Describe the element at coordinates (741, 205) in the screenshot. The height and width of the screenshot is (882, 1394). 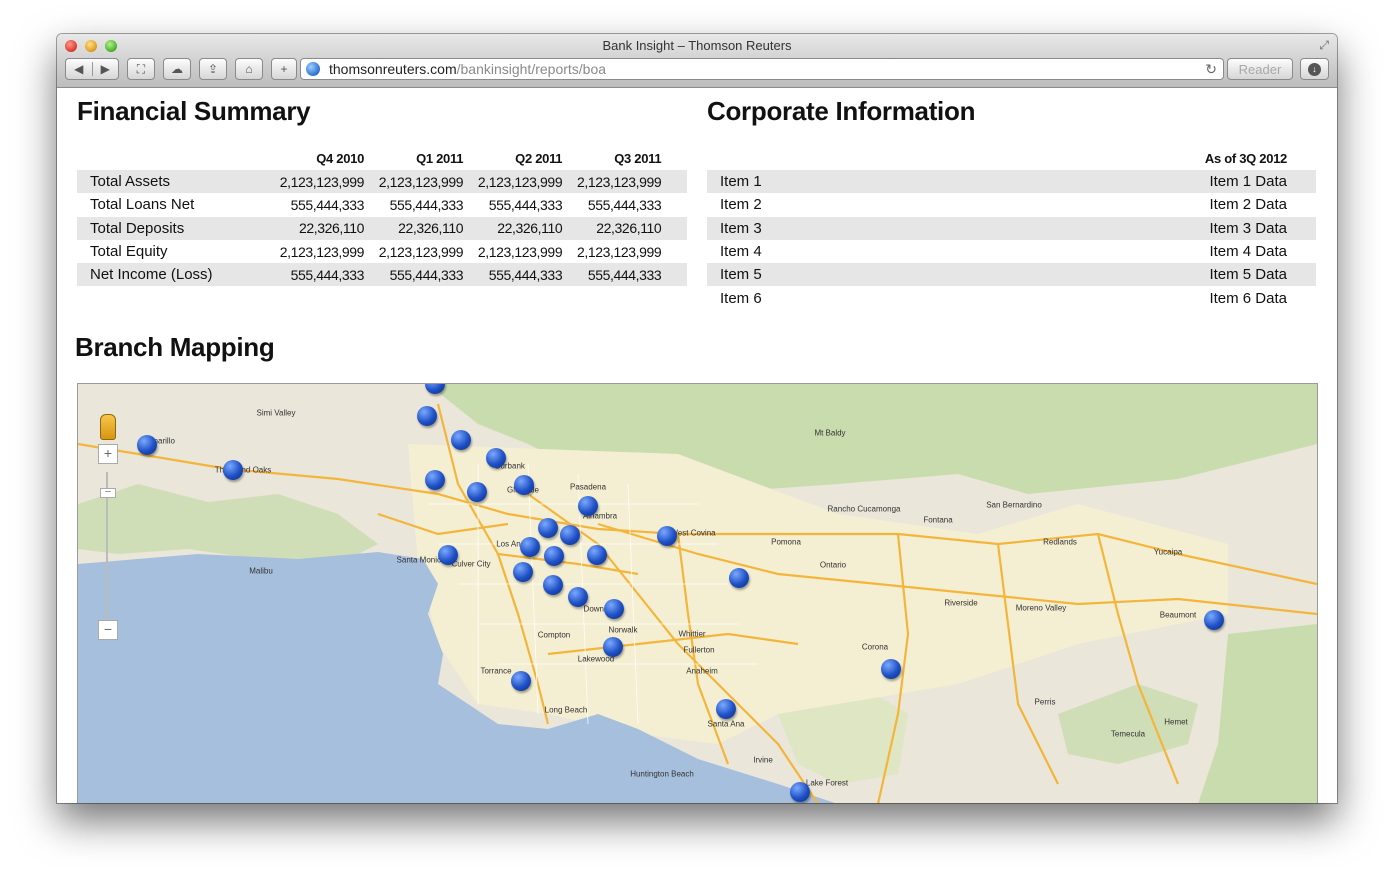
I see `row-label: Item 2` at that location.